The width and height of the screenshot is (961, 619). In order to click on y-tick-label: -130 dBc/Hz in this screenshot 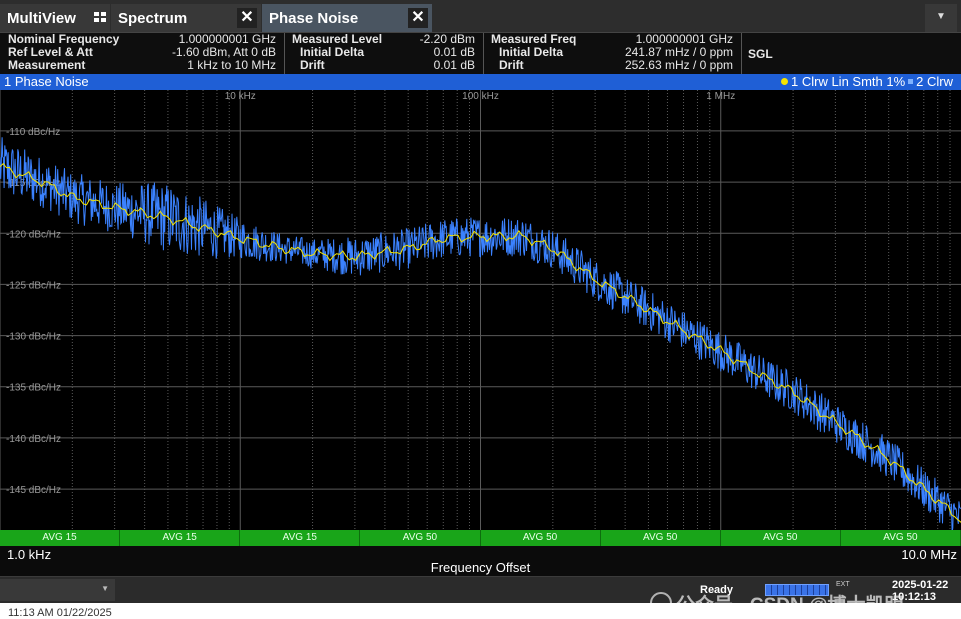, I will do `click(33, 337)`.